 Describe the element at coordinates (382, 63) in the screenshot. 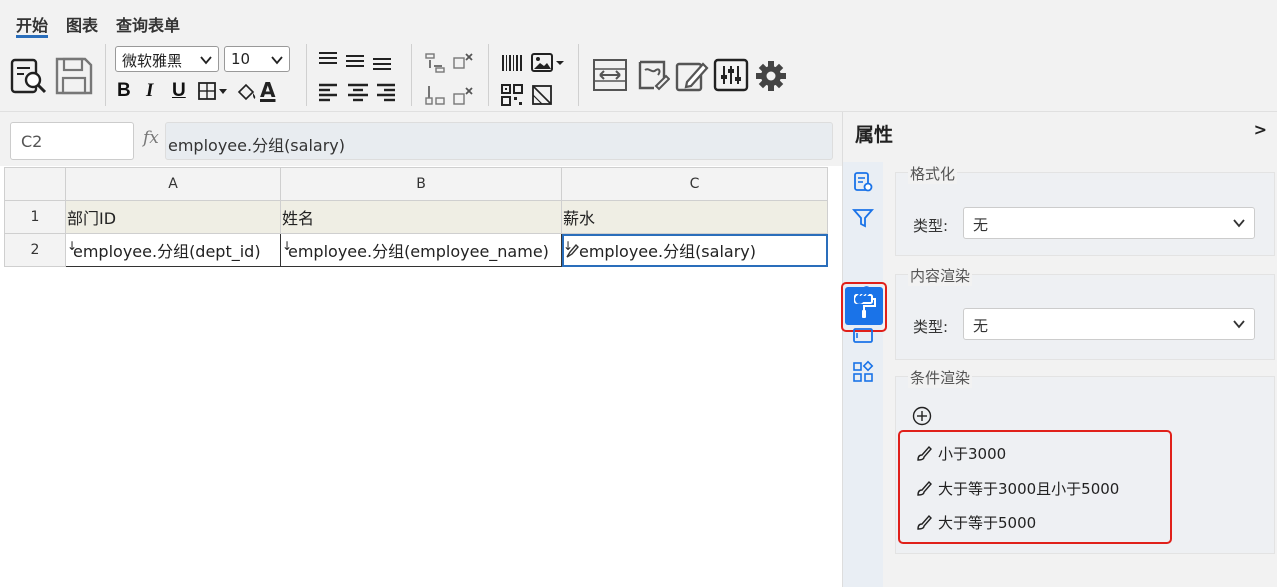

I see `align-bottom-icon` at that location.